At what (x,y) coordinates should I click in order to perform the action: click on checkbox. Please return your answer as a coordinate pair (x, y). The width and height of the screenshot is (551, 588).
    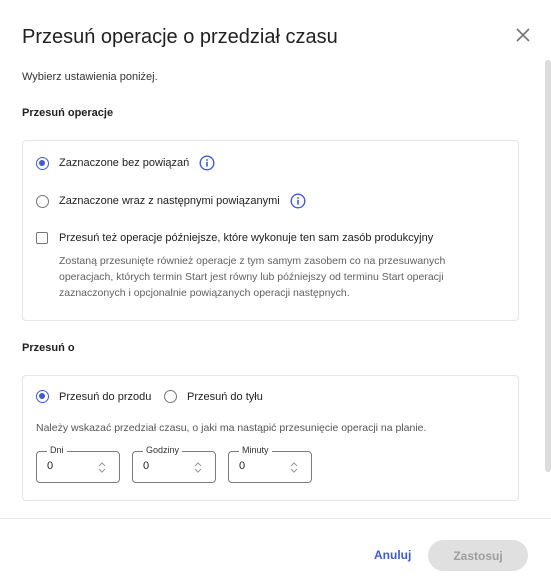
    Looking at the image, I should click on (42, 238).